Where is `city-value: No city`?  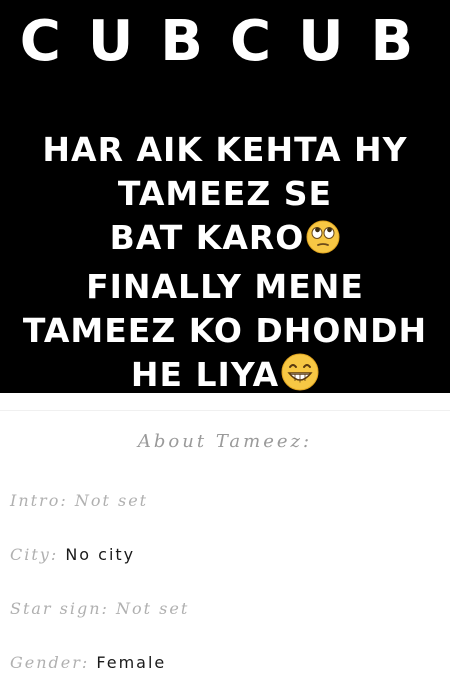 city-value: No city is located at coordinates (100, 554).